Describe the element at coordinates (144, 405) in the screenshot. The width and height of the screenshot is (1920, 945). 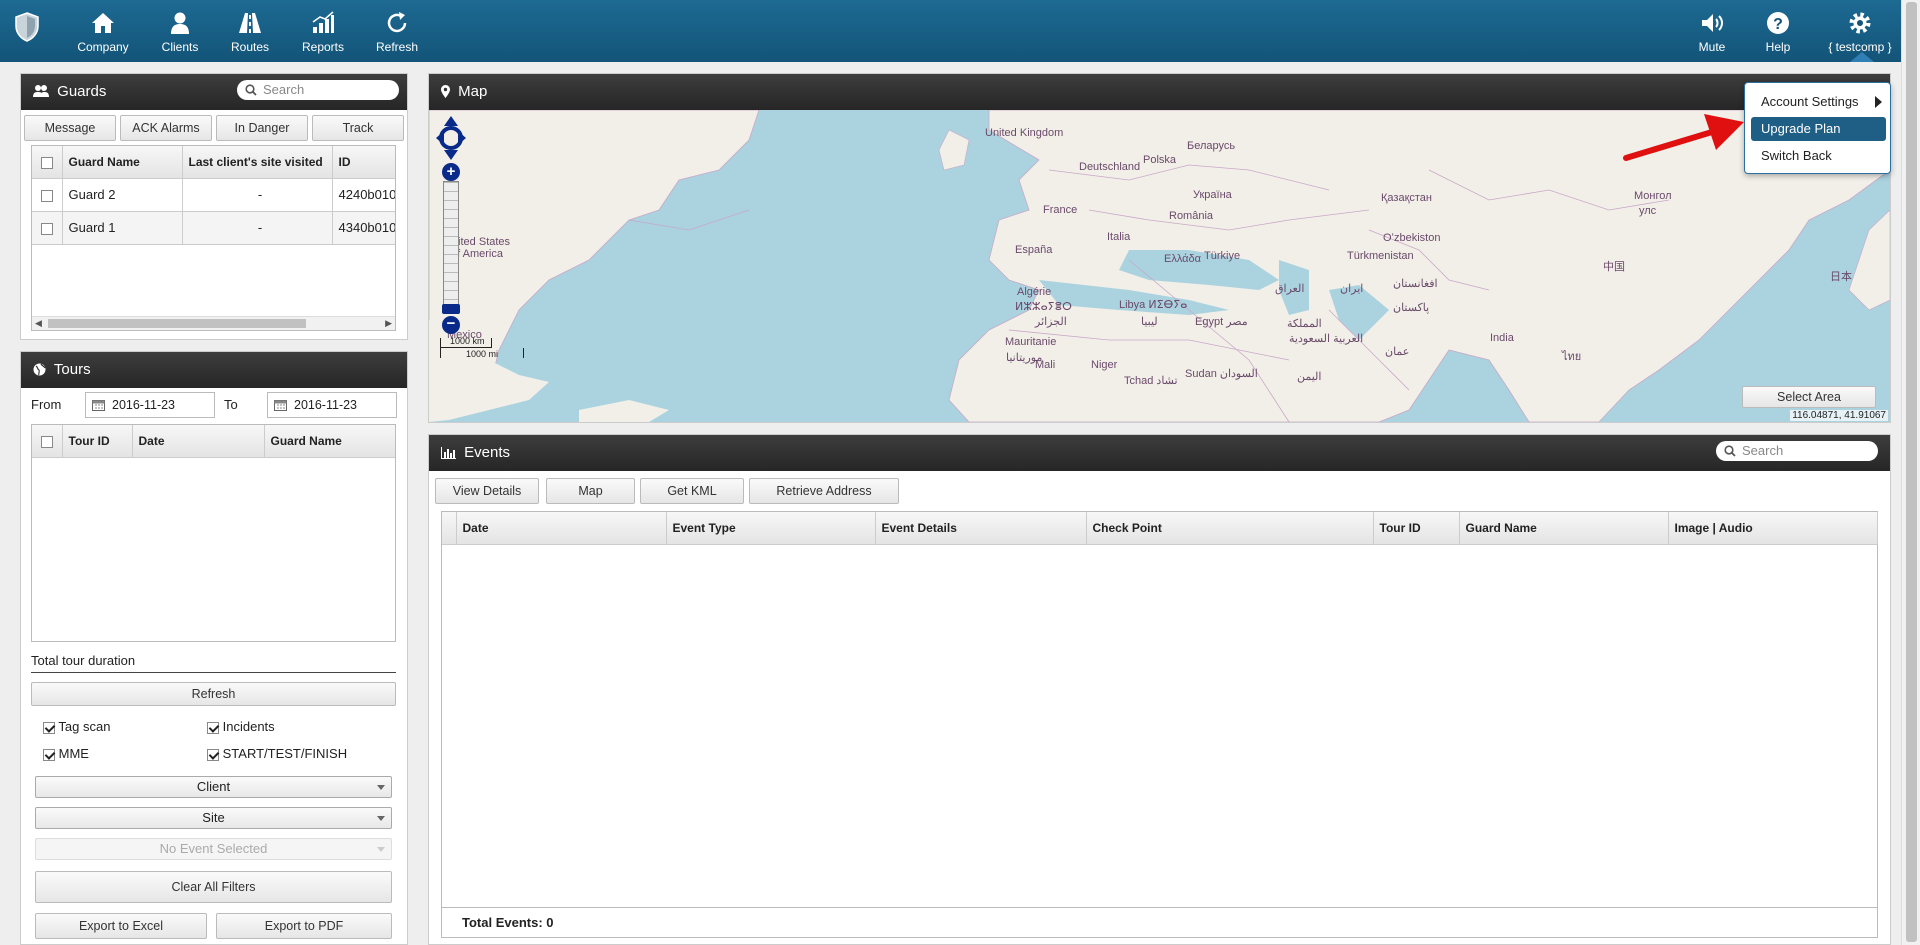
I see `from-date-value: 2016-11-23` at that location.